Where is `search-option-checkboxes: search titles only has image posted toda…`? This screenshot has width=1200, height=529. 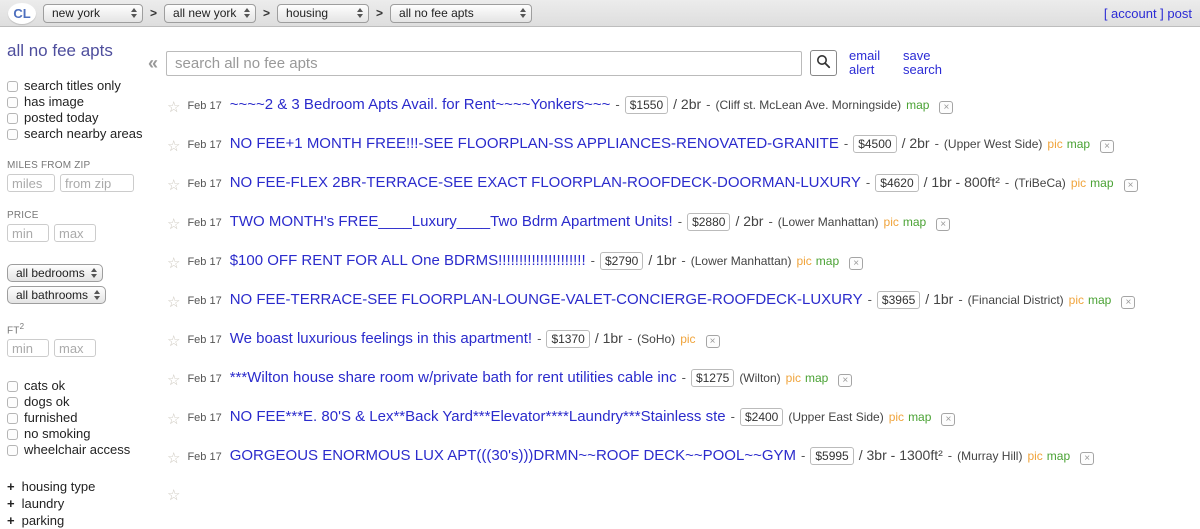
search-option-checkboxes: search titles only has image posted toda… is located at coordinates (77, 110).